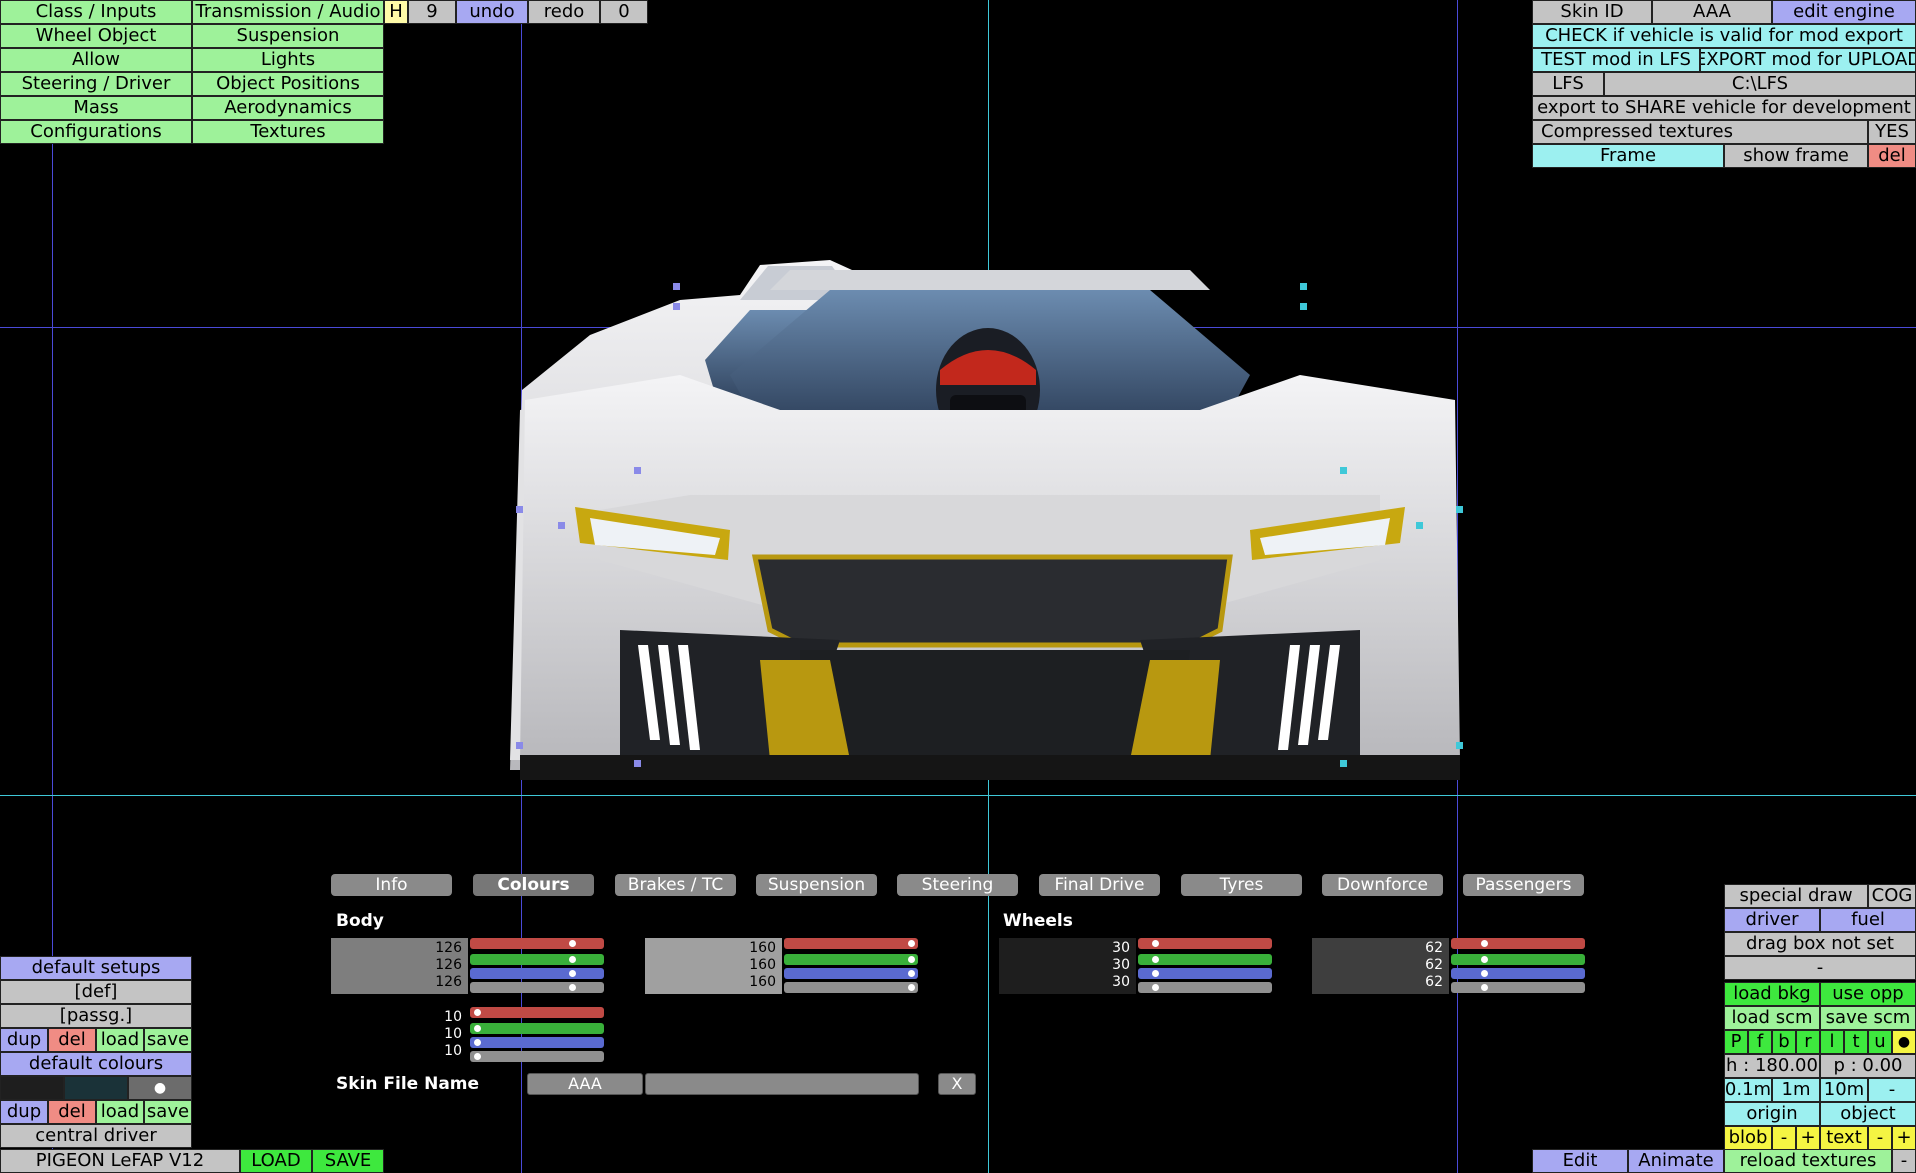 The width and height of the screenshot is (1916, 1173). Describe the element at coordinates (96, 12) in the screenshot. I see `menu-class-inputs: Class / Inputs` at that location.